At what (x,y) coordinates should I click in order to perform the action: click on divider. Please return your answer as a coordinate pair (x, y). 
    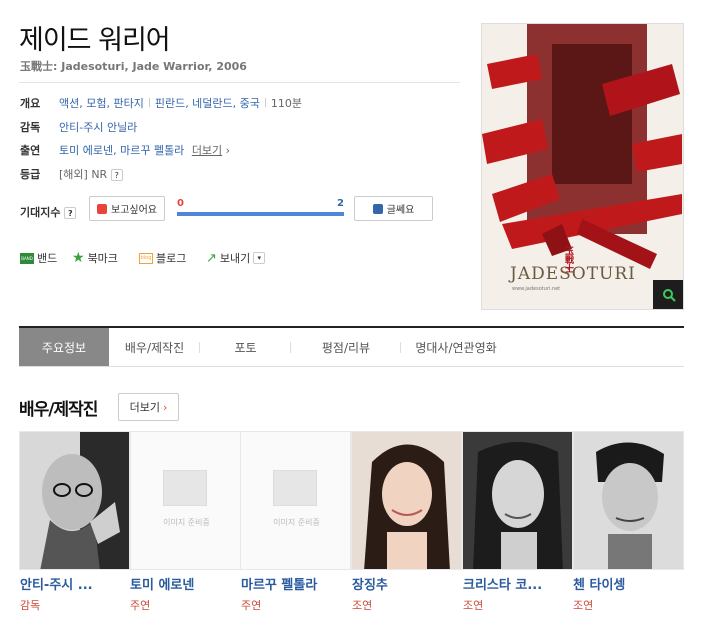
    Looking at the image, I should click on (239, 82).